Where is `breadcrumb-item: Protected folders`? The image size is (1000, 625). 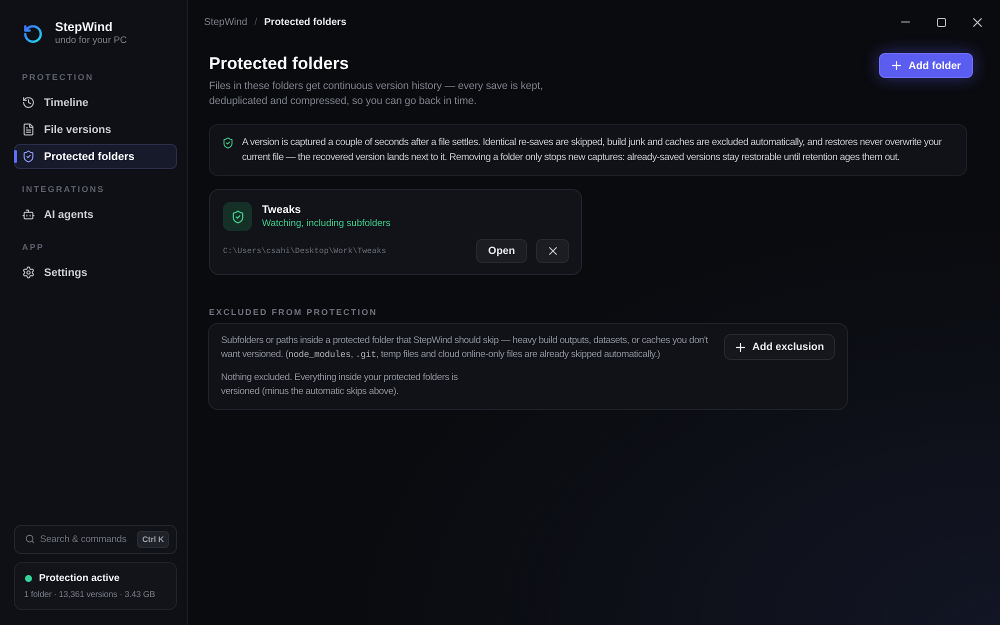
breadcrumb-item: Protected folders is located at coordinates (305, 22).